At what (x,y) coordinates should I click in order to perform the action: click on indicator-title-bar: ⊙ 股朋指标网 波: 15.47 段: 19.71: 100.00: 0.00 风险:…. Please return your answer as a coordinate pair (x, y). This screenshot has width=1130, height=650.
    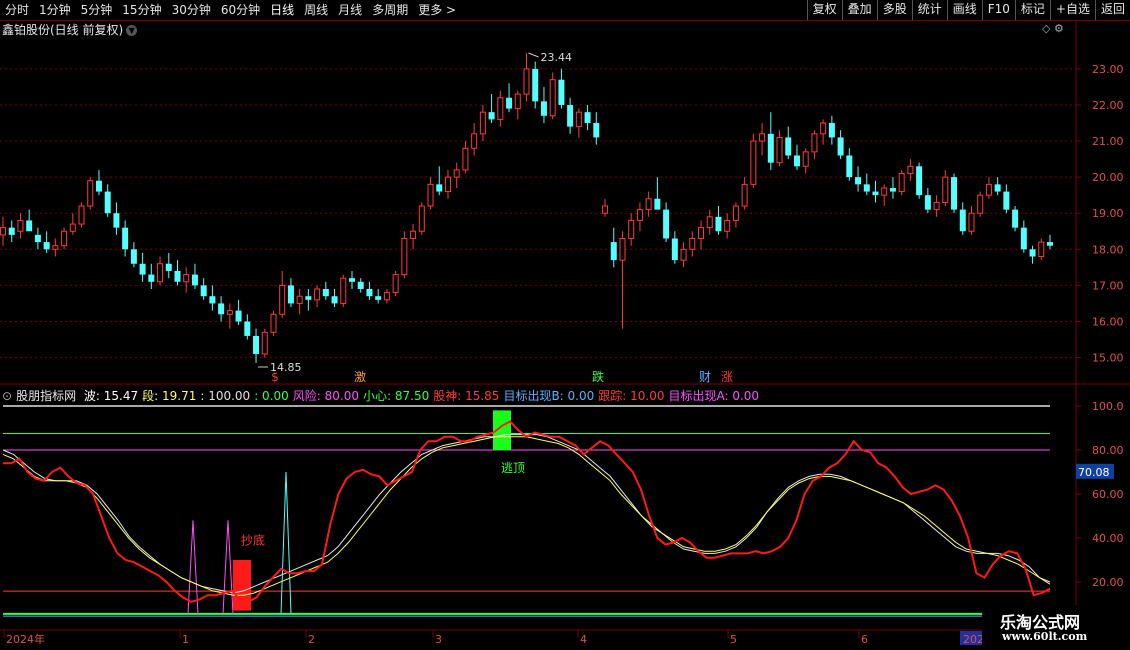
    Looking at the image, I should click on (382, 395).